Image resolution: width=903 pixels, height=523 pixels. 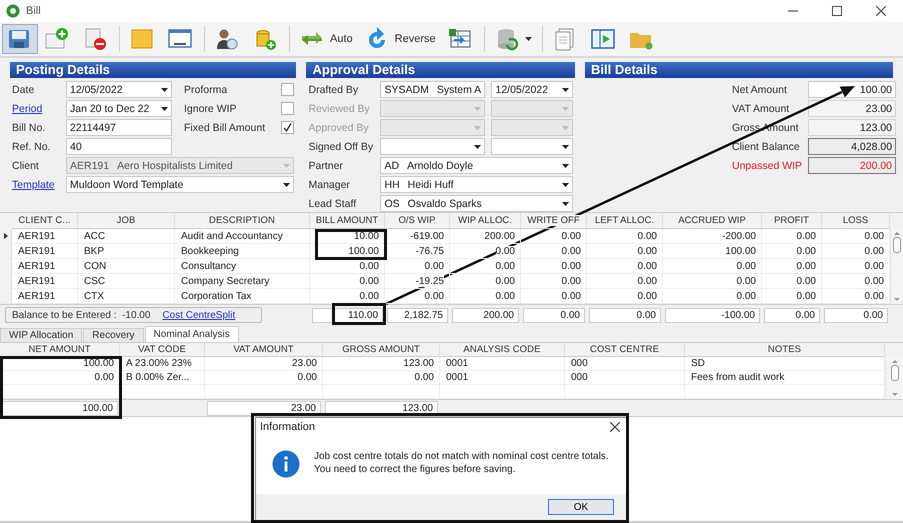 What do you see at coordinates (381, 350) in the screenshot?
I see `column-header: GROSS AMOUNT` at bounding box center [381, 350].